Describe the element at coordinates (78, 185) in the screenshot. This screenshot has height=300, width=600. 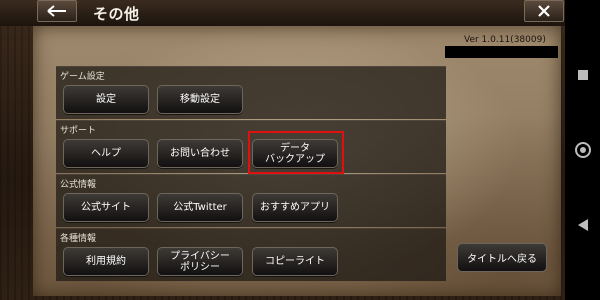
I see `section-label: 公式情報` at that location.